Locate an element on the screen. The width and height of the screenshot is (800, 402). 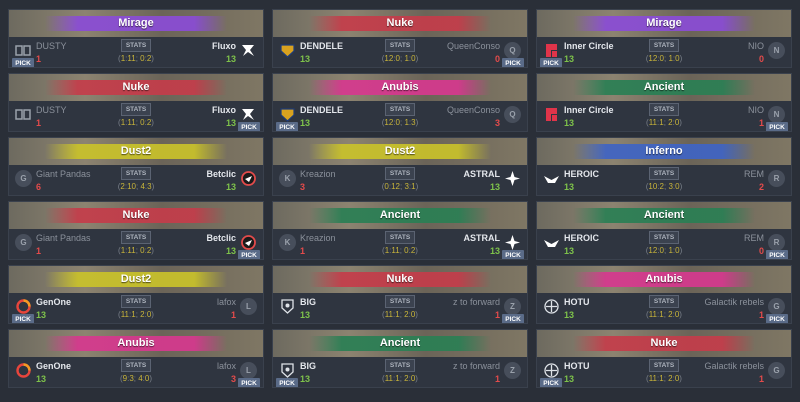
match-card: Dust2 PICK GenOne 13 Llafox 1 STATS (11:1; 2:0) is located at coordinates (136, 294).